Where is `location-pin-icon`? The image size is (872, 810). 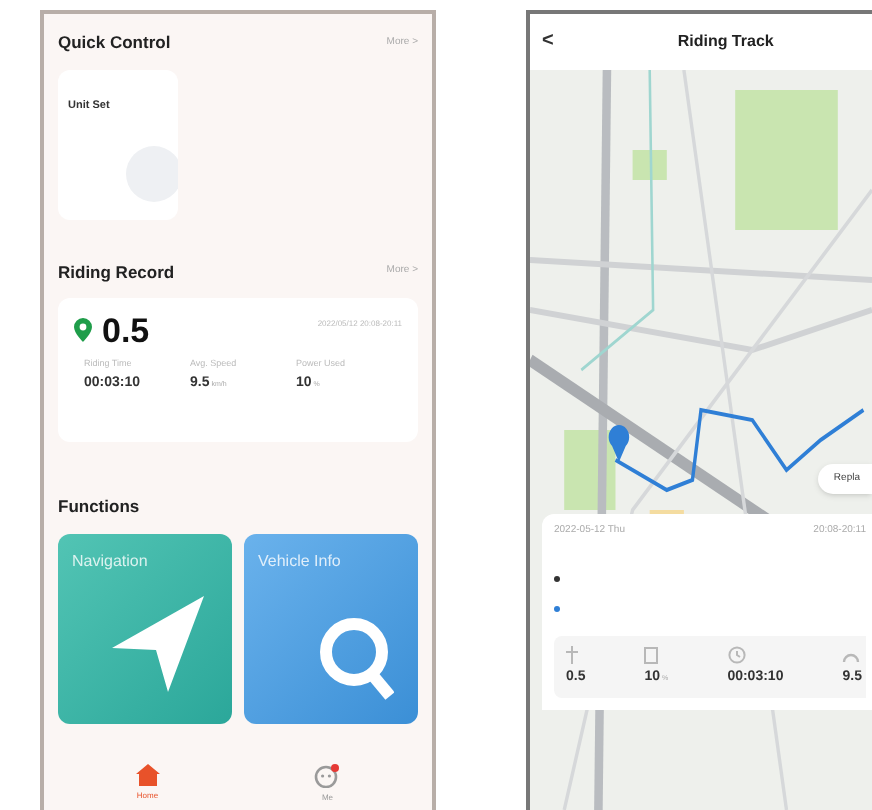
location-pin-icon is located at coordinates (83, 330).